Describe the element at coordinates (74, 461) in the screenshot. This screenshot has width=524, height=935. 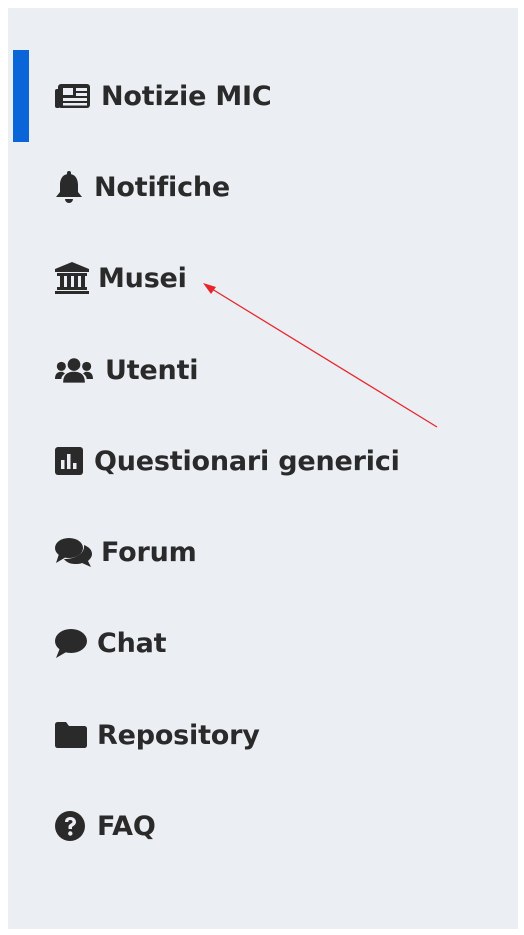
I see `chart-bar-icon` at that location.